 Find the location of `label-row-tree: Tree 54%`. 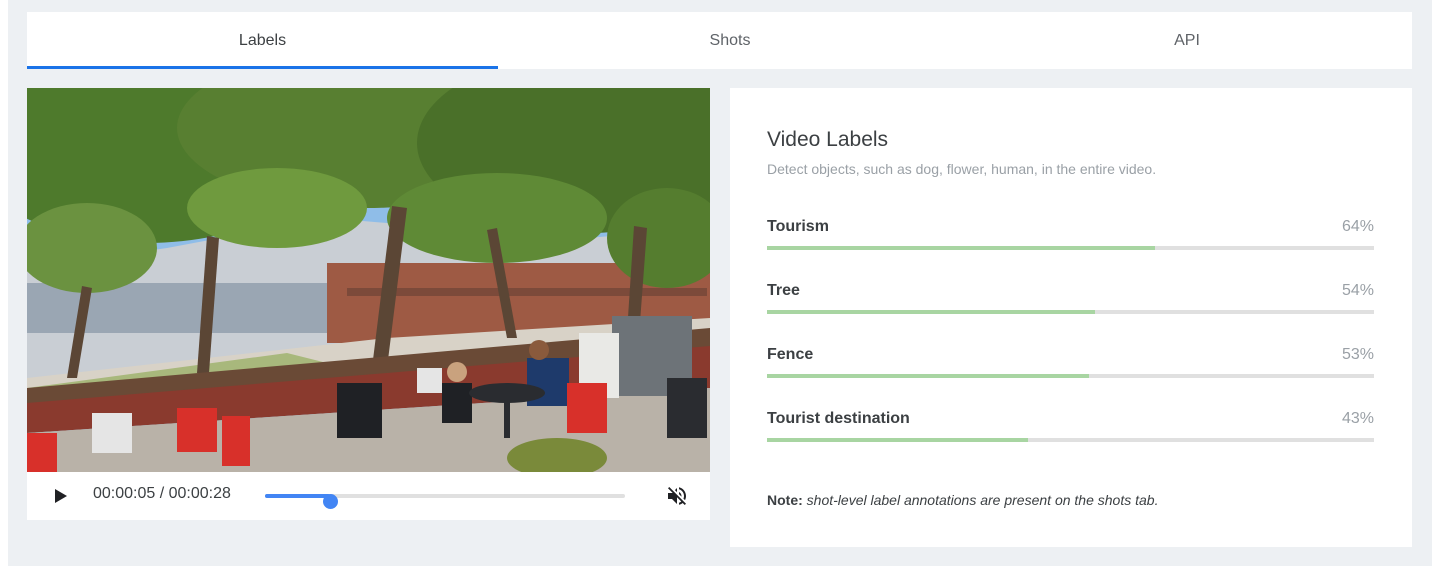

label-row-tree: Tree 54% is located at coordinates (1070, 302).